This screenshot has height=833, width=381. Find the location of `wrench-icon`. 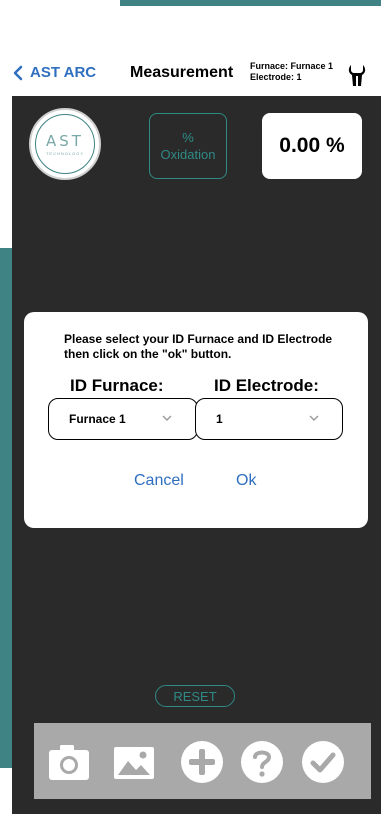

wrench-icon is located at coordinates (357, 75).